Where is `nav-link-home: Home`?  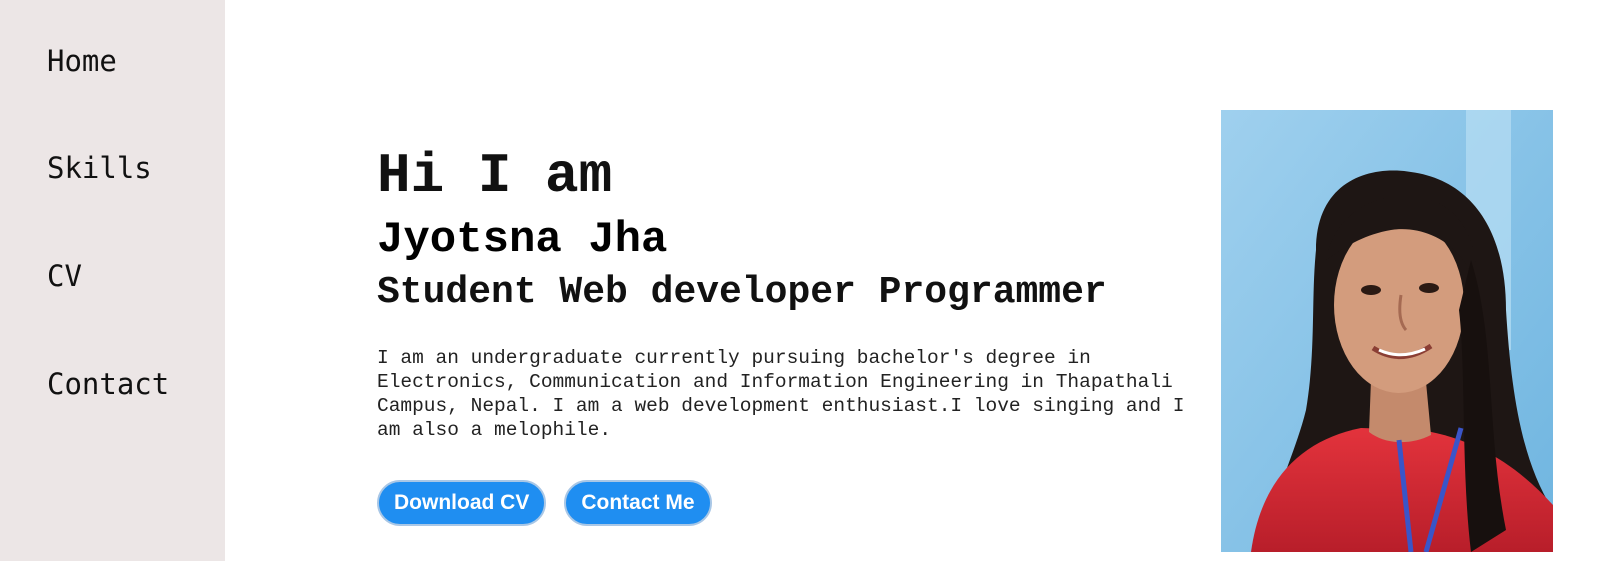
nav-link-home: Home is located at coordinates (82, 61).